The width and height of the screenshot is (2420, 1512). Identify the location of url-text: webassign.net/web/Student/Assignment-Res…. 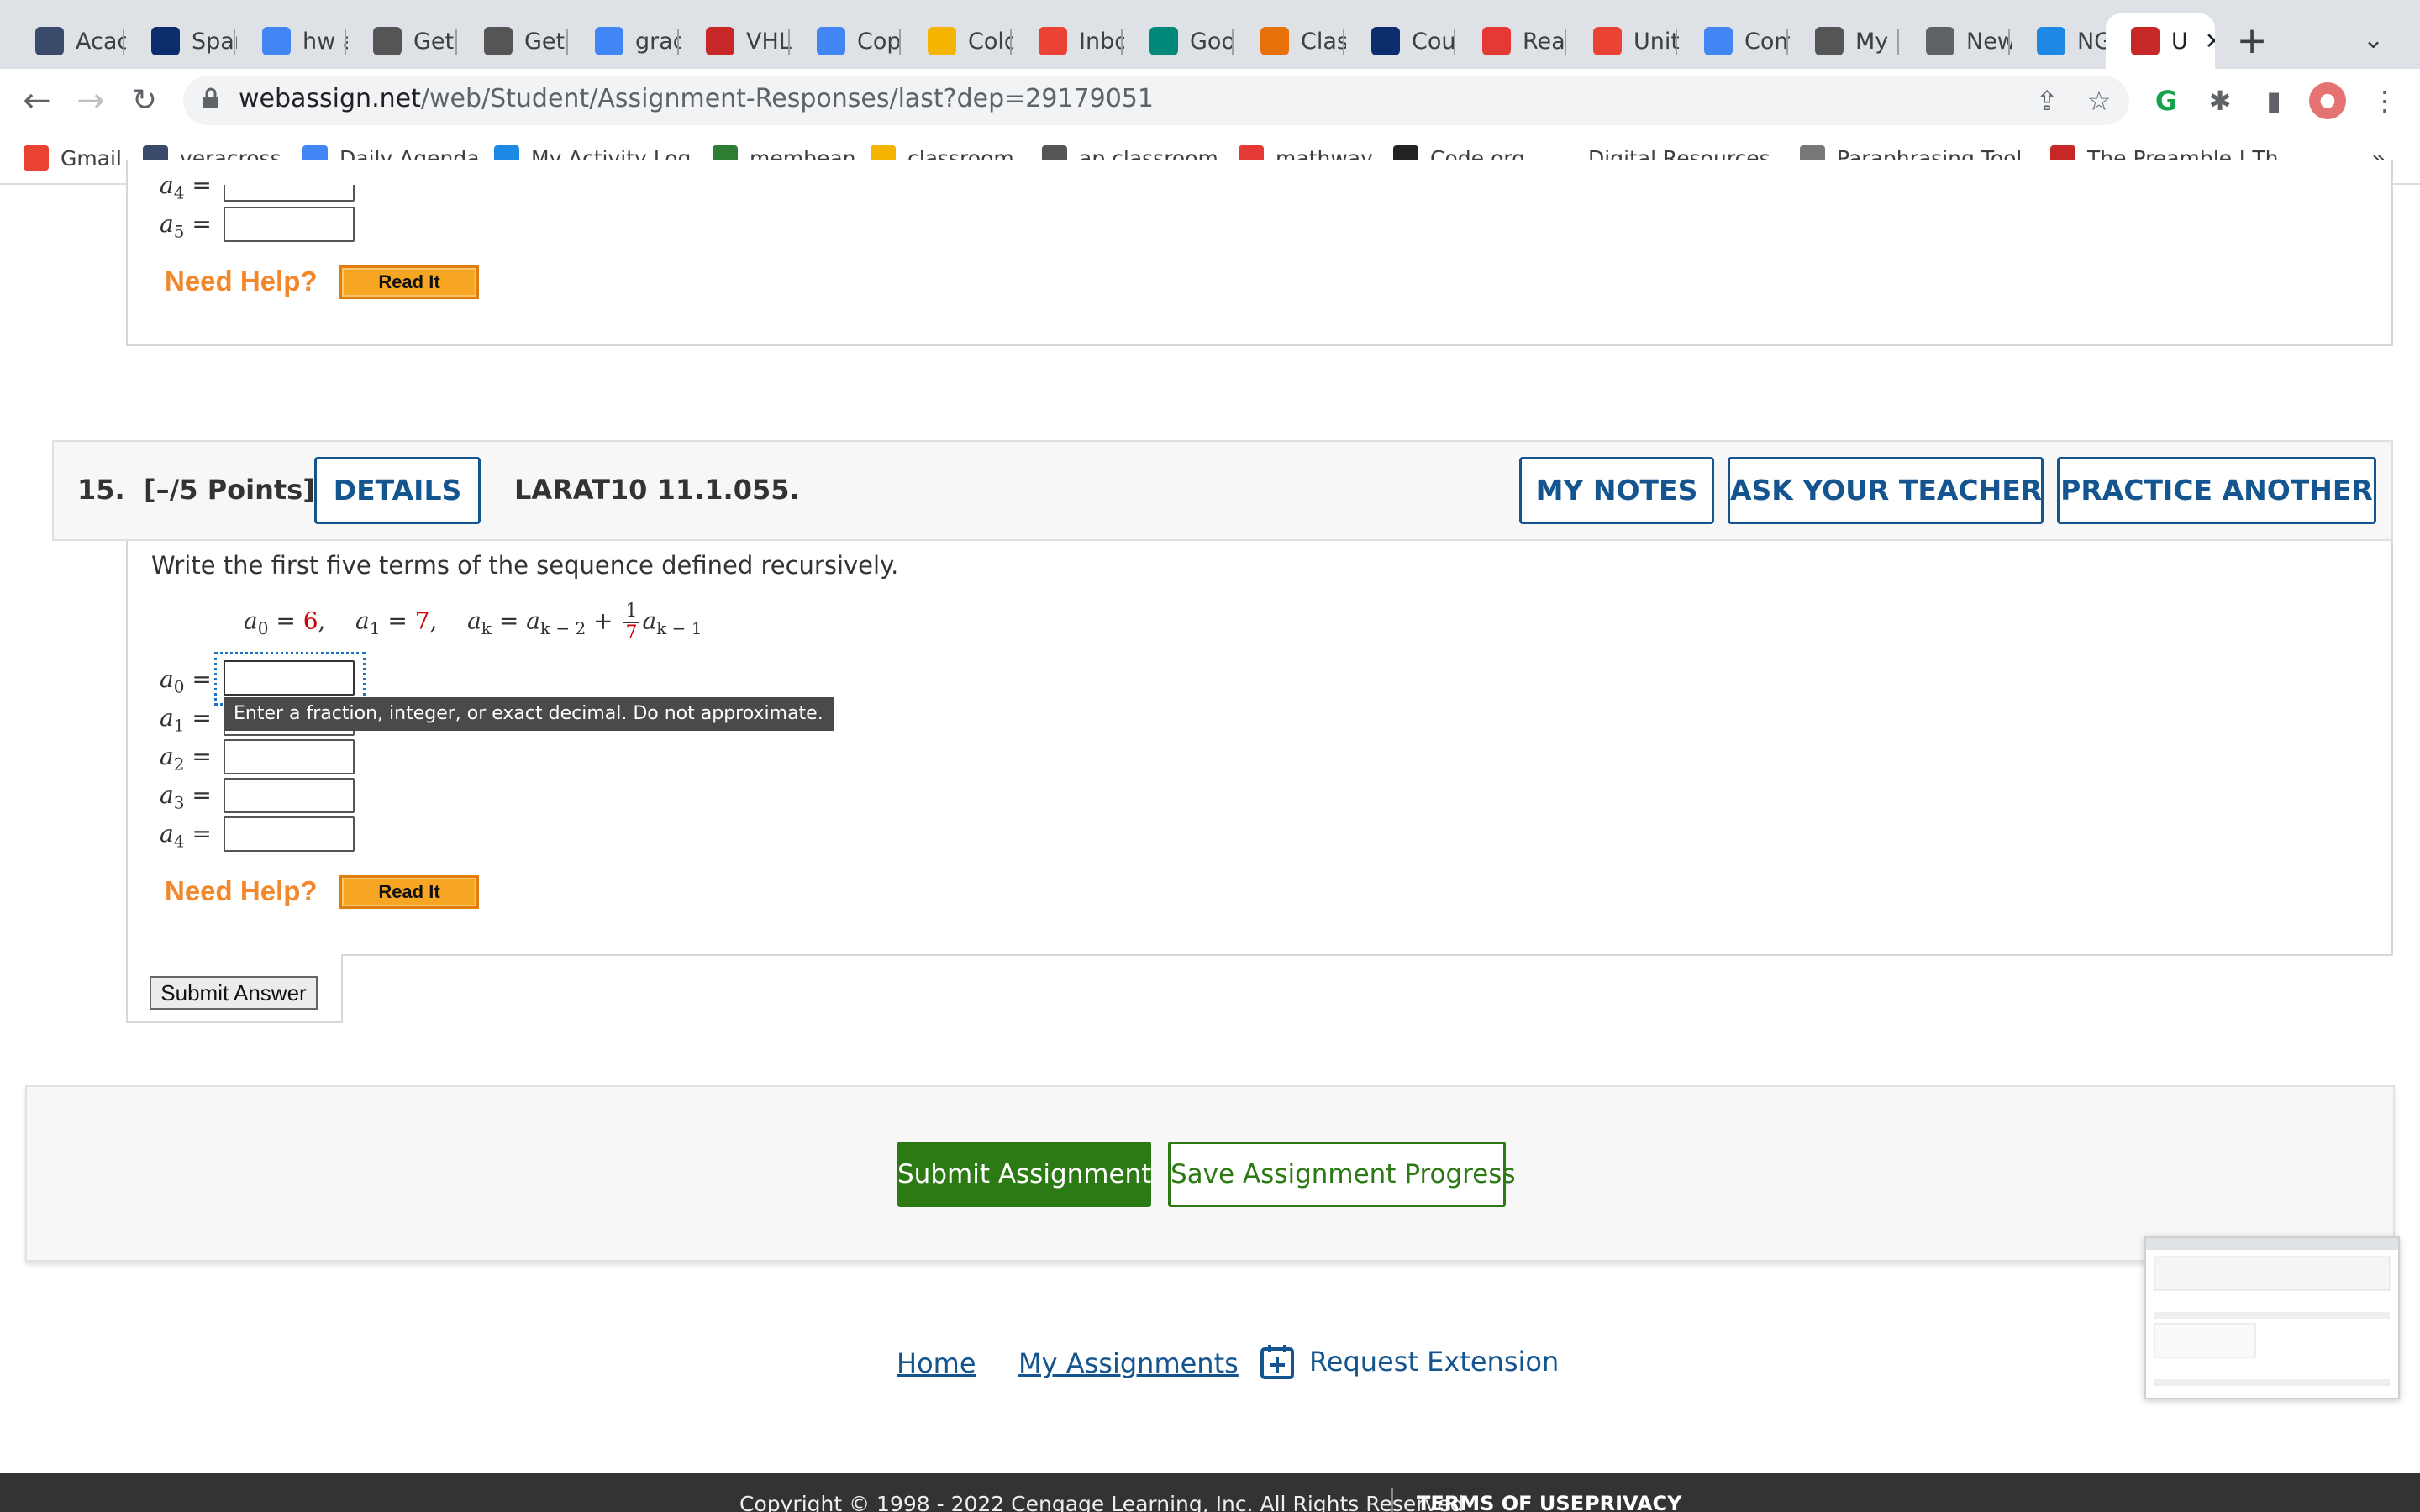
(696, 98).